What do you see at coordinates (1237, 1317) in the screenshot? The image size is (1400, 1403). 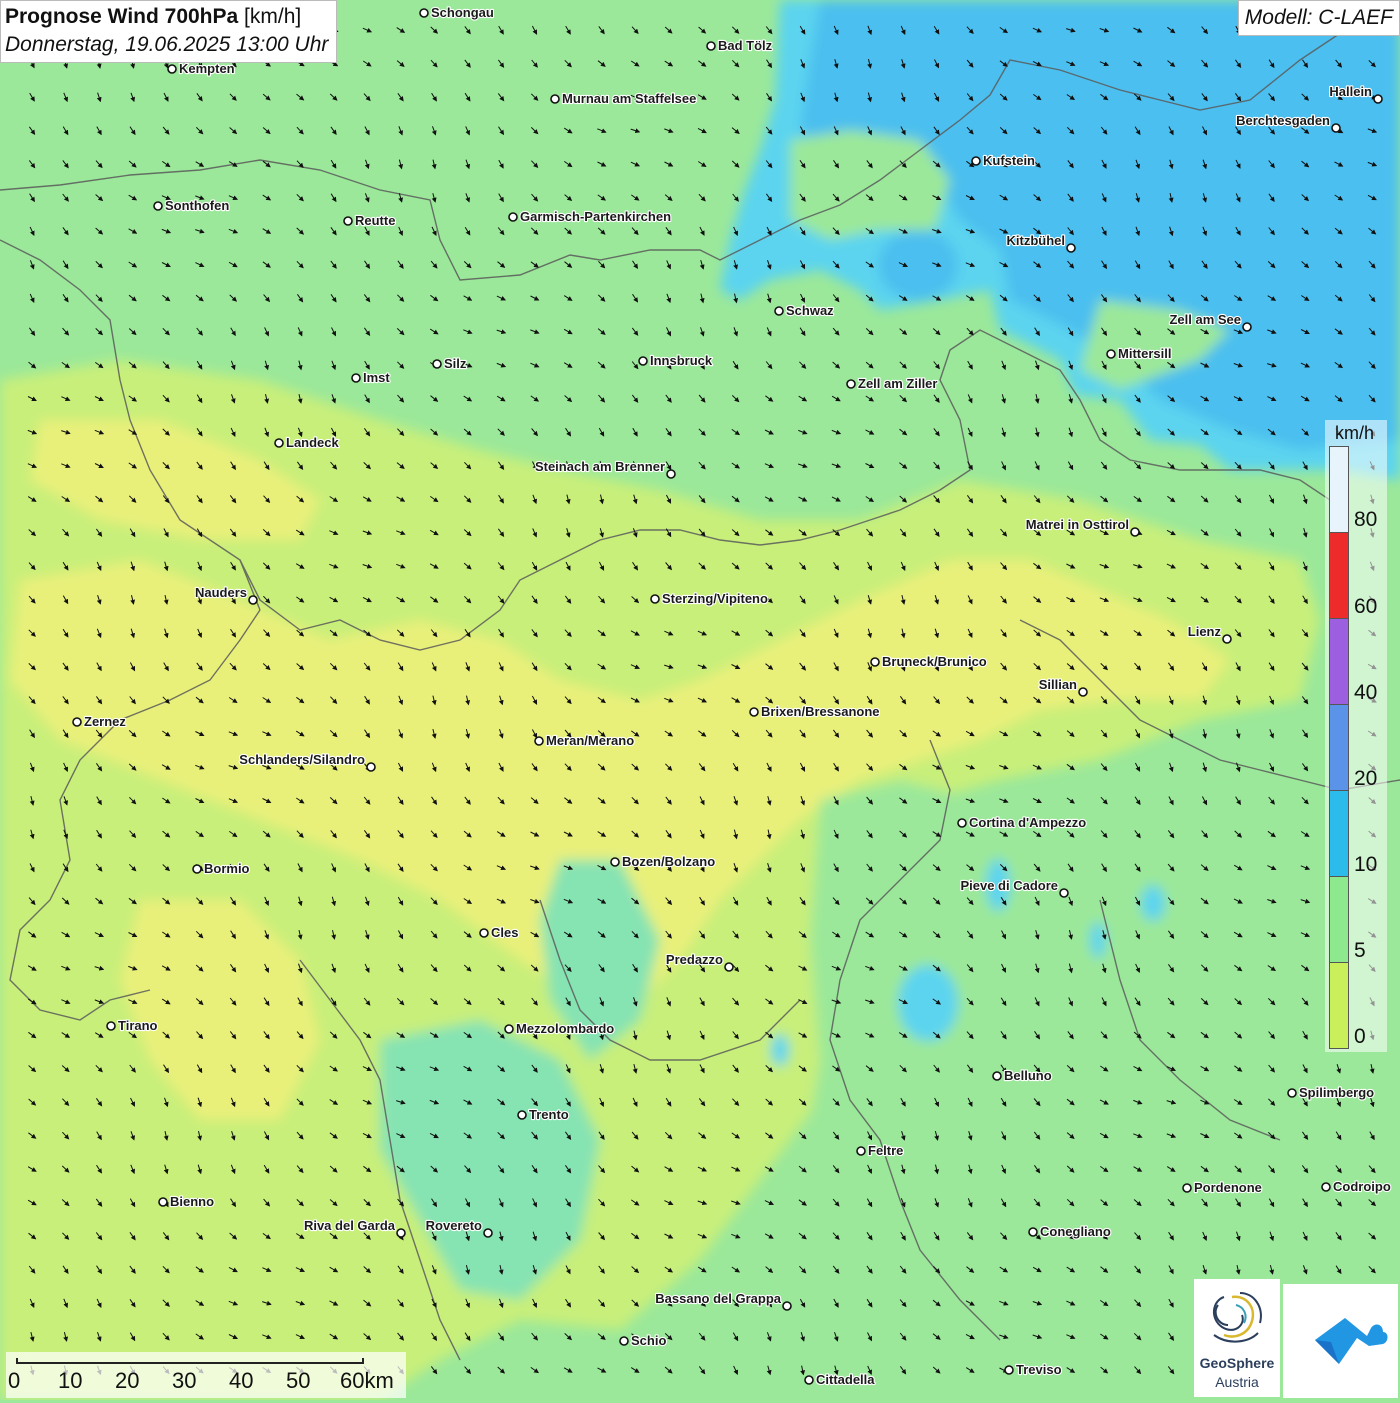 I see `geosphere-logo-icon` at bounding box center [1237, 1317].